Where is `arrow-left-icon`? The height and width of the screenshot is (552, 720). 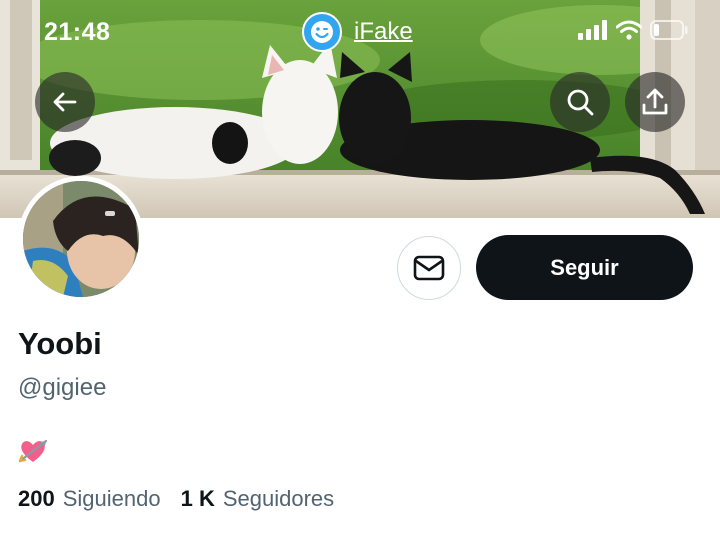
arrow-left-icon is located at coordinates (65, 102).